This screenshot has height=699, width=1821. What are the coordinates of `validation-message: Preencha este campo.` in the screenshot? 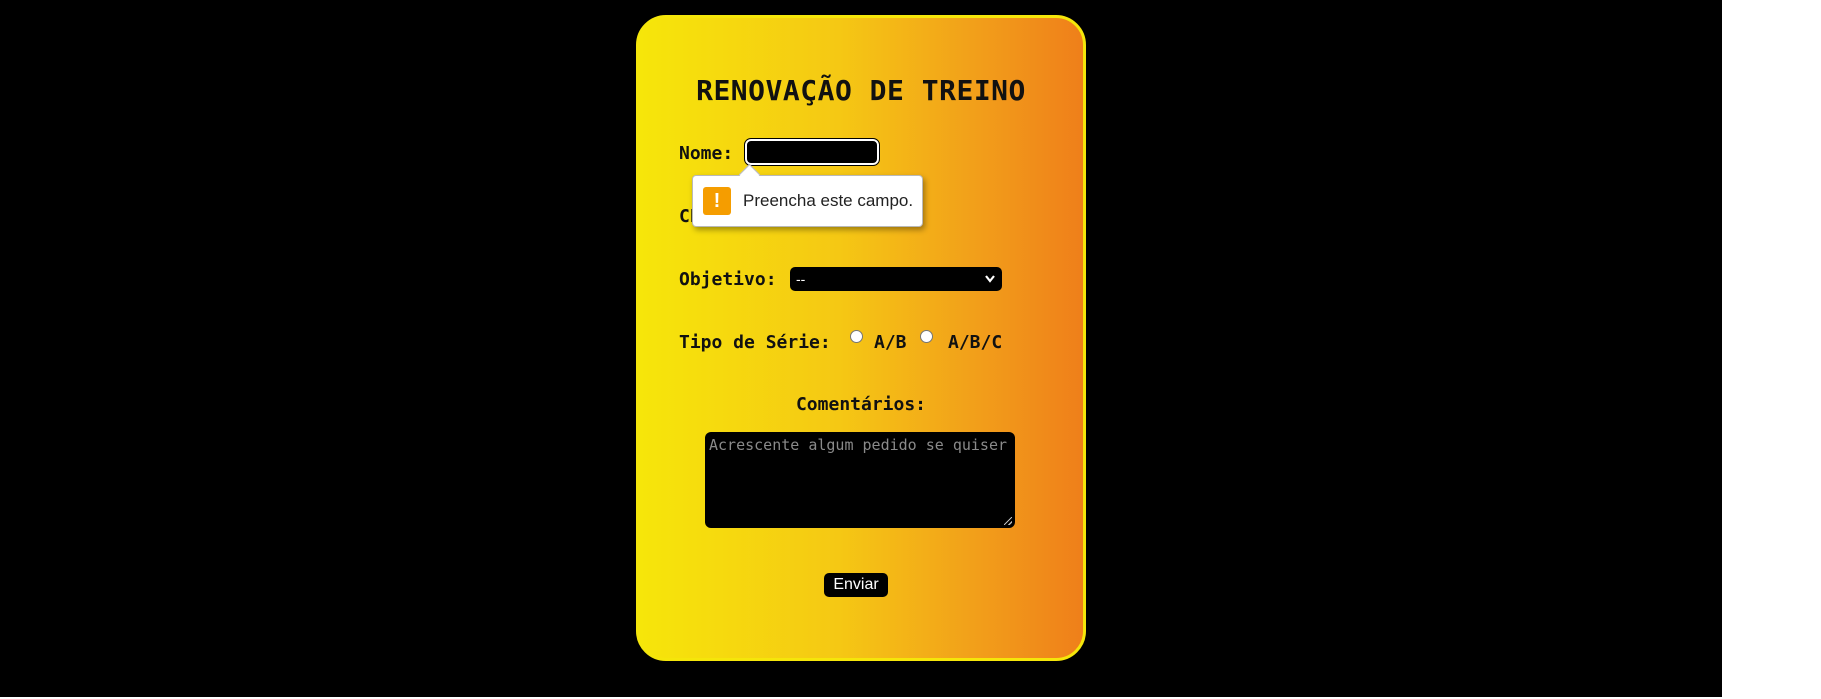 It's located at (828, 200).